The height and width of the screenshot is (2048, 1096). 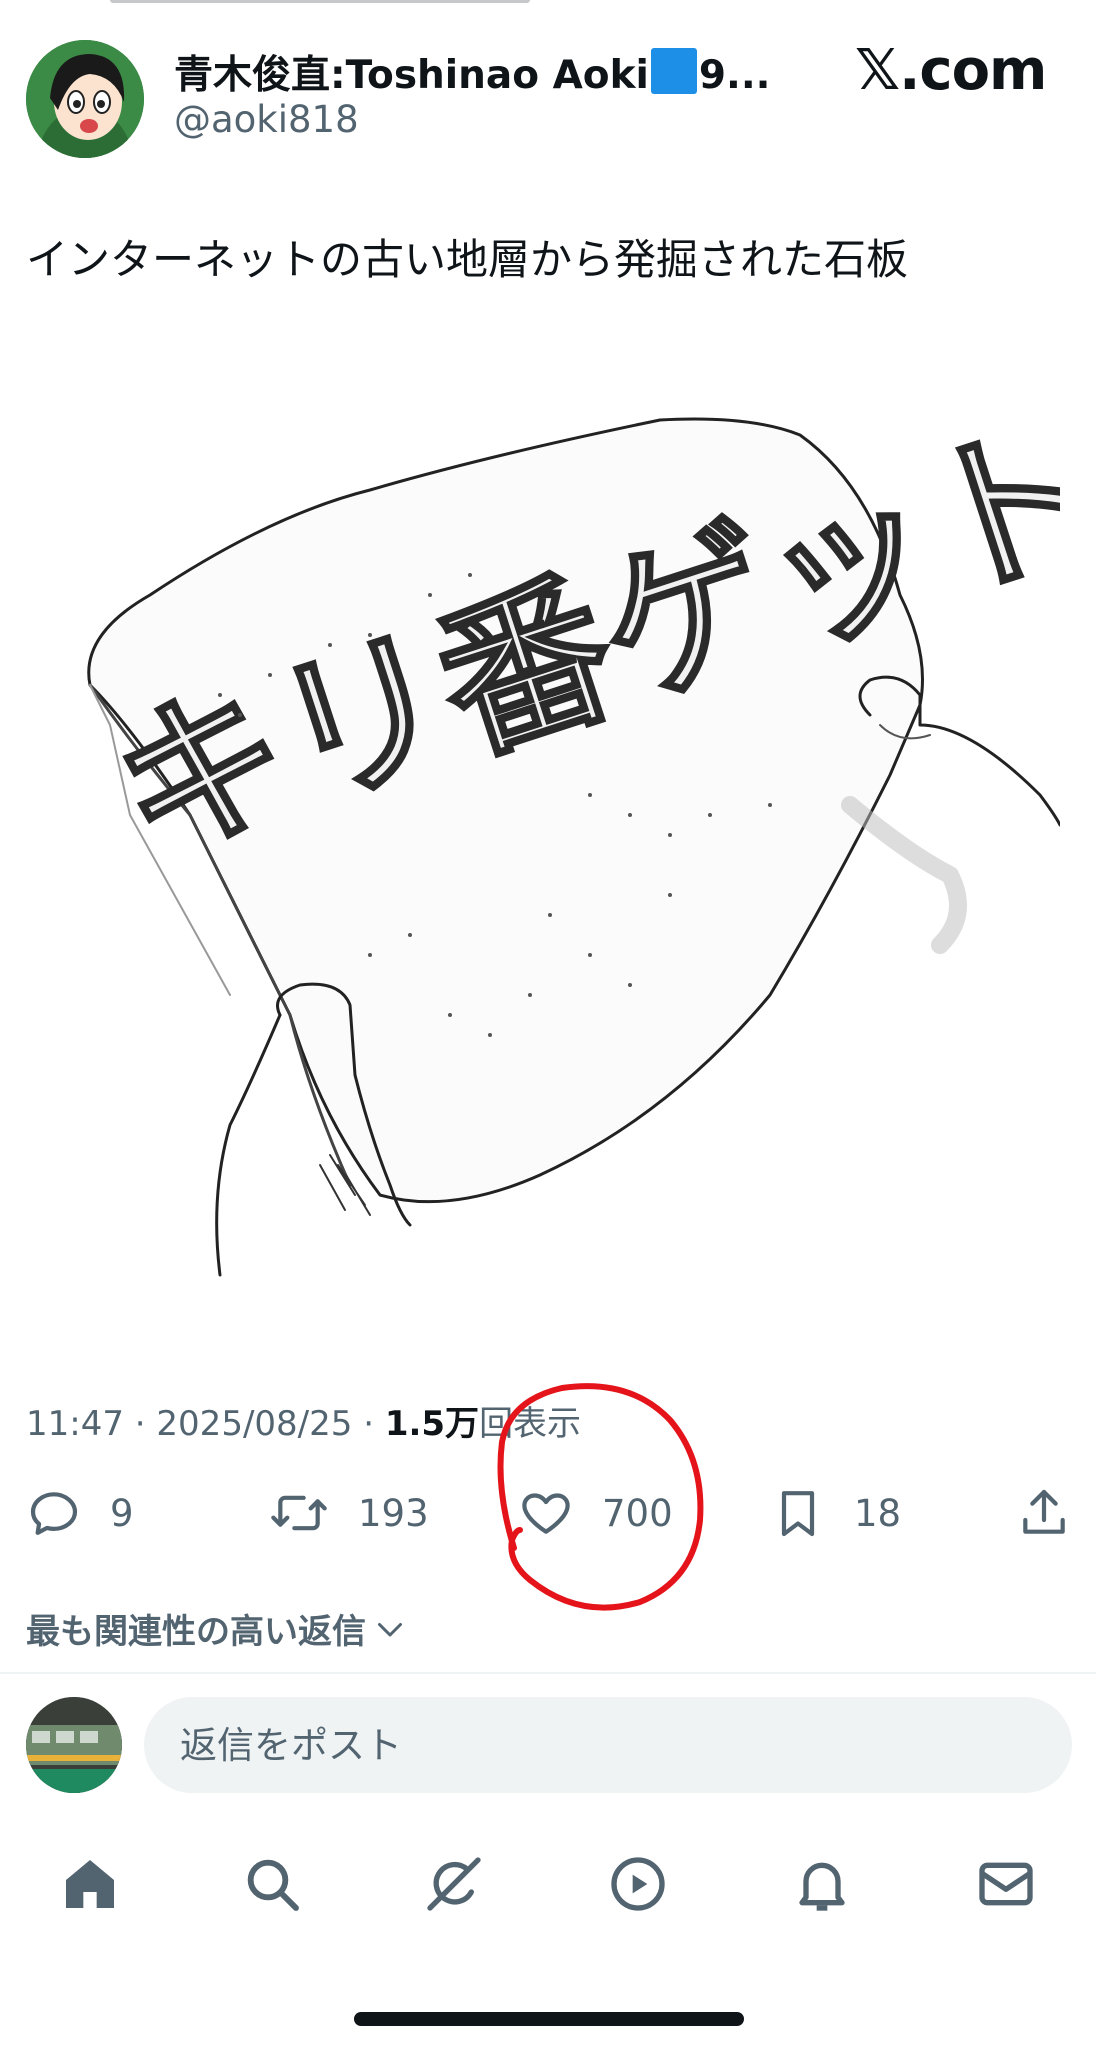 I want to click on tweet-time: 11:47, so click(x=75, y=1424).